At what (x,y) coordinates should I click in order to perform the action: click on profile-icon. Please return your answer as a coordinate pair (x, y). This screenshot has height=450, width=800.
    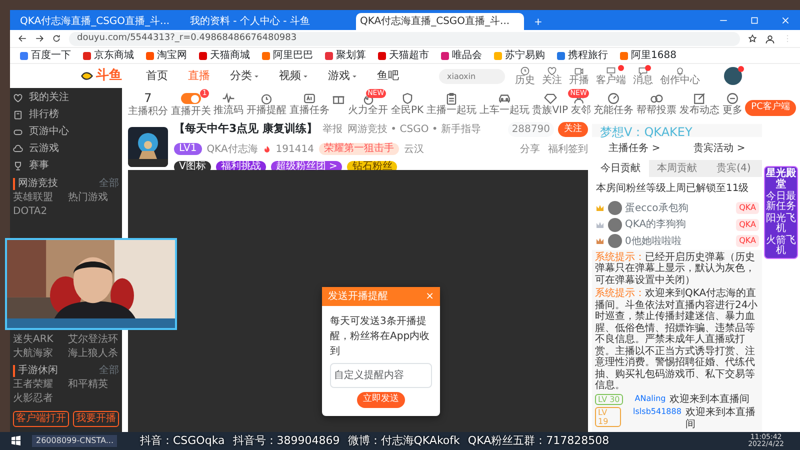
    Looking at the image, I should click on (770, 39).